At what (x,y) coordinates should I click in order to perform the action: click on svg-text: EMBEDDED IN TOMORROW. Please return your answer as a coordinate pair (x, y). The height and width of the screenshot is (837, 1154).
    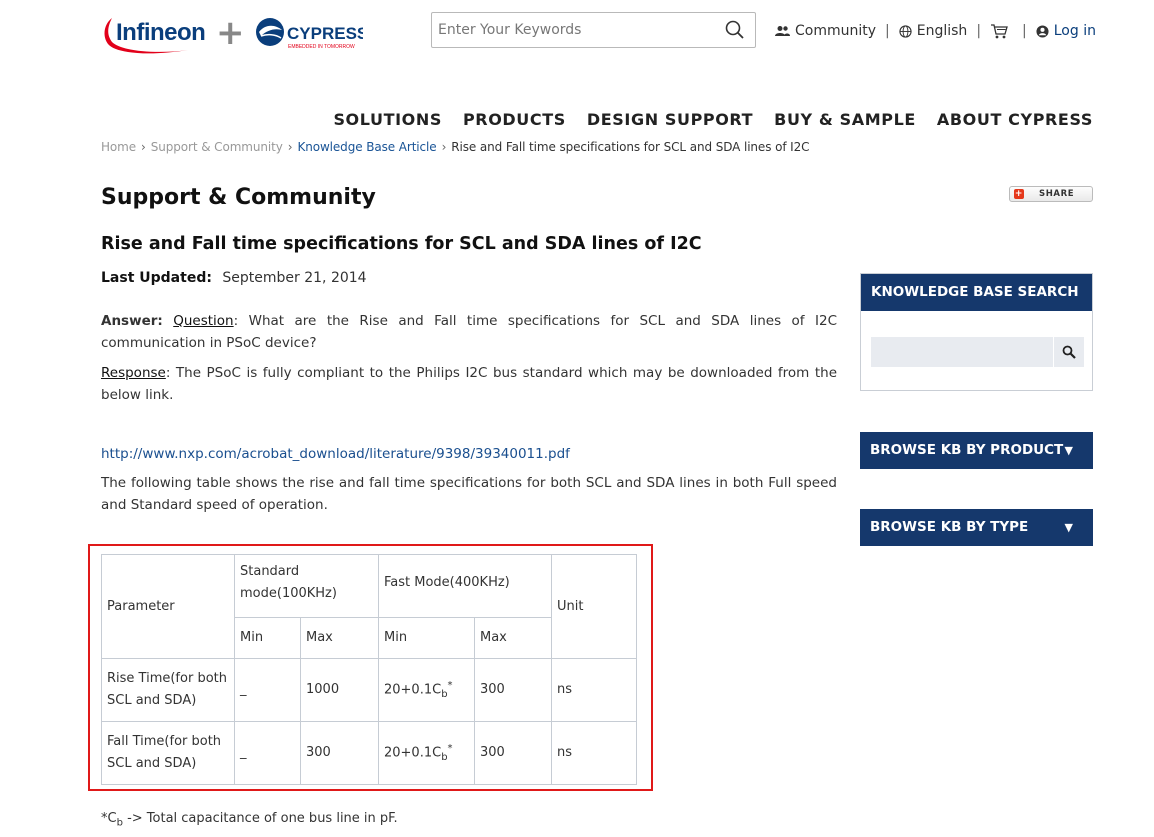
    Looking at the image, I should click on (321, 47).